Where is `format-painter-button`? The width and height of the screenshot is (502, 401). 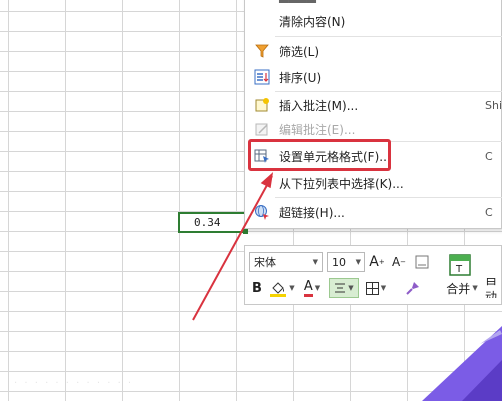 format-painter-button is located at coordinates (413, 288).